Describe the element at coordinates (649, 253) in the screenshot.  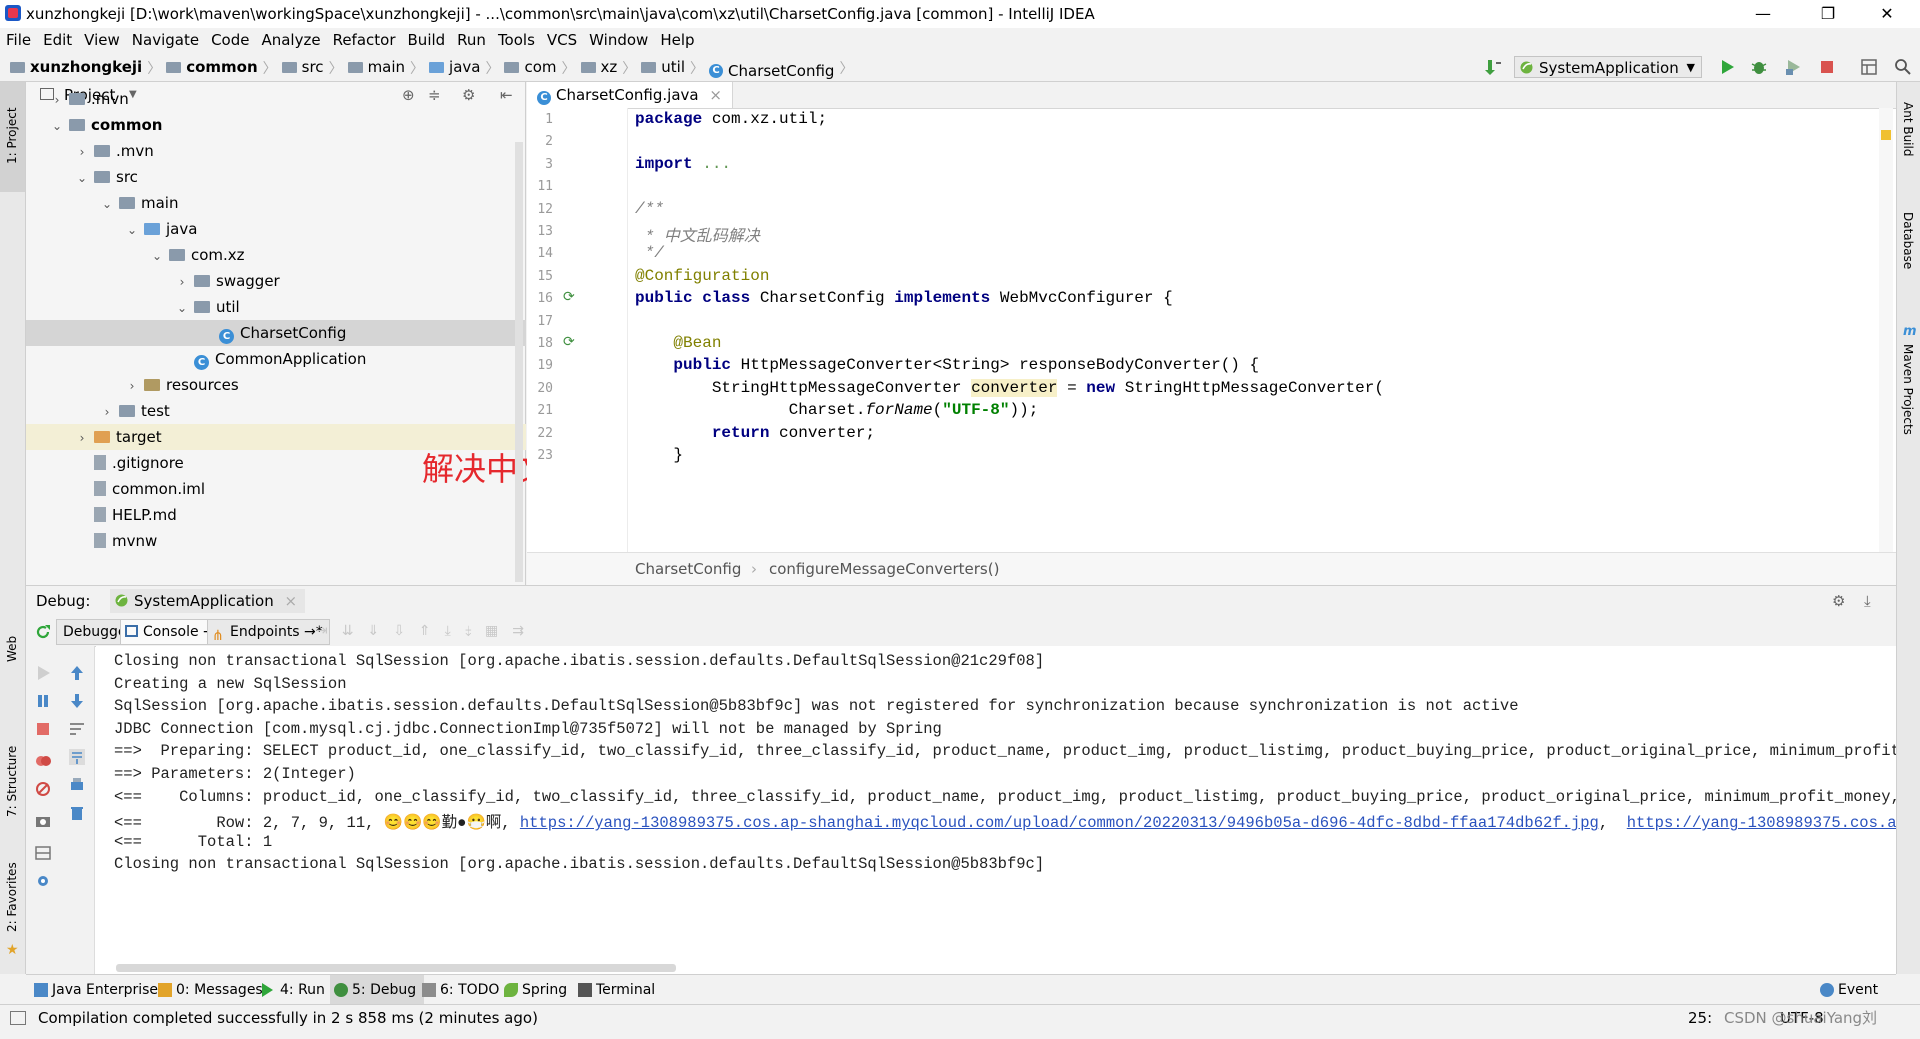
I see `code-line: */` at that location.